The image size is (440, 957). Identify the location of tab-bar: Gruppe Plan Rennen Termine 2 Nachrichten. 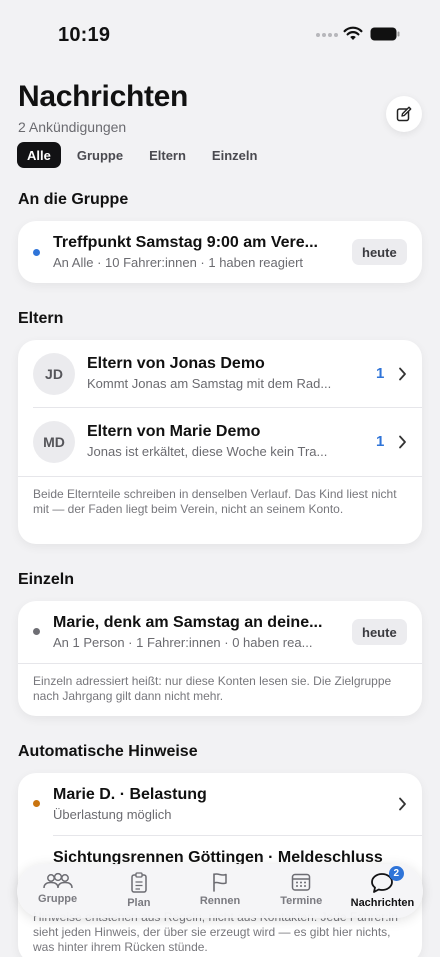
(220, 891).